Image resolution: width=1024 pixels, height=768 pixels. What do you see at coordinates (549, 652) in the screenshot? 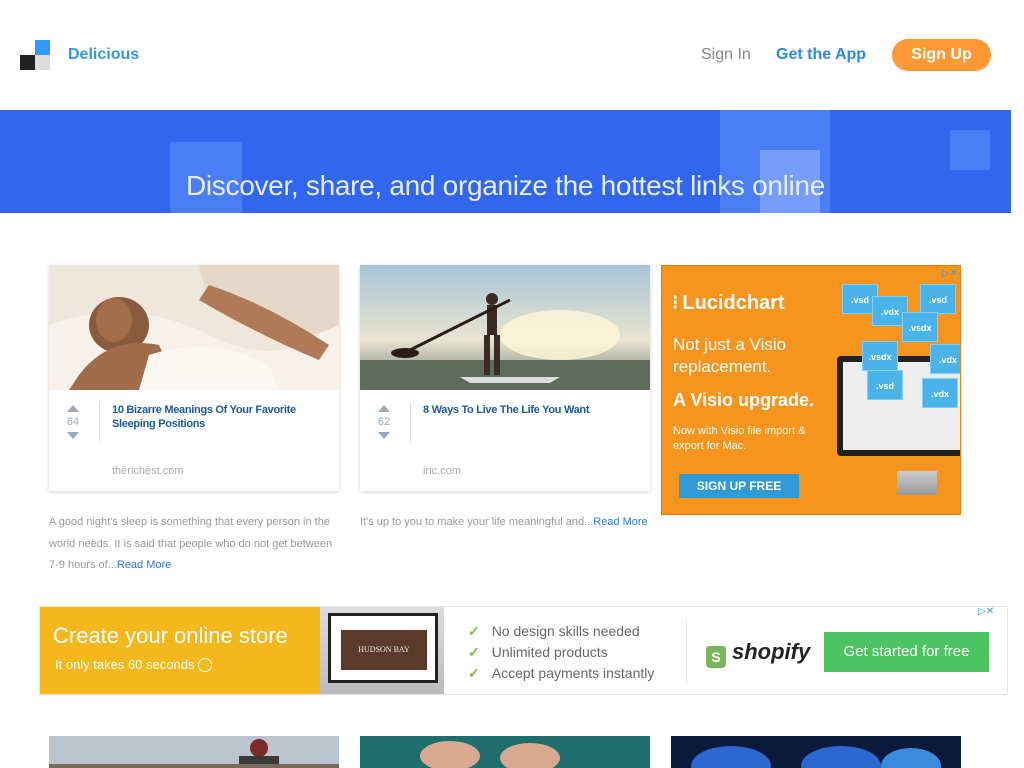
I see `feature-text: Unlimited products` at bounding box center [549, 652].